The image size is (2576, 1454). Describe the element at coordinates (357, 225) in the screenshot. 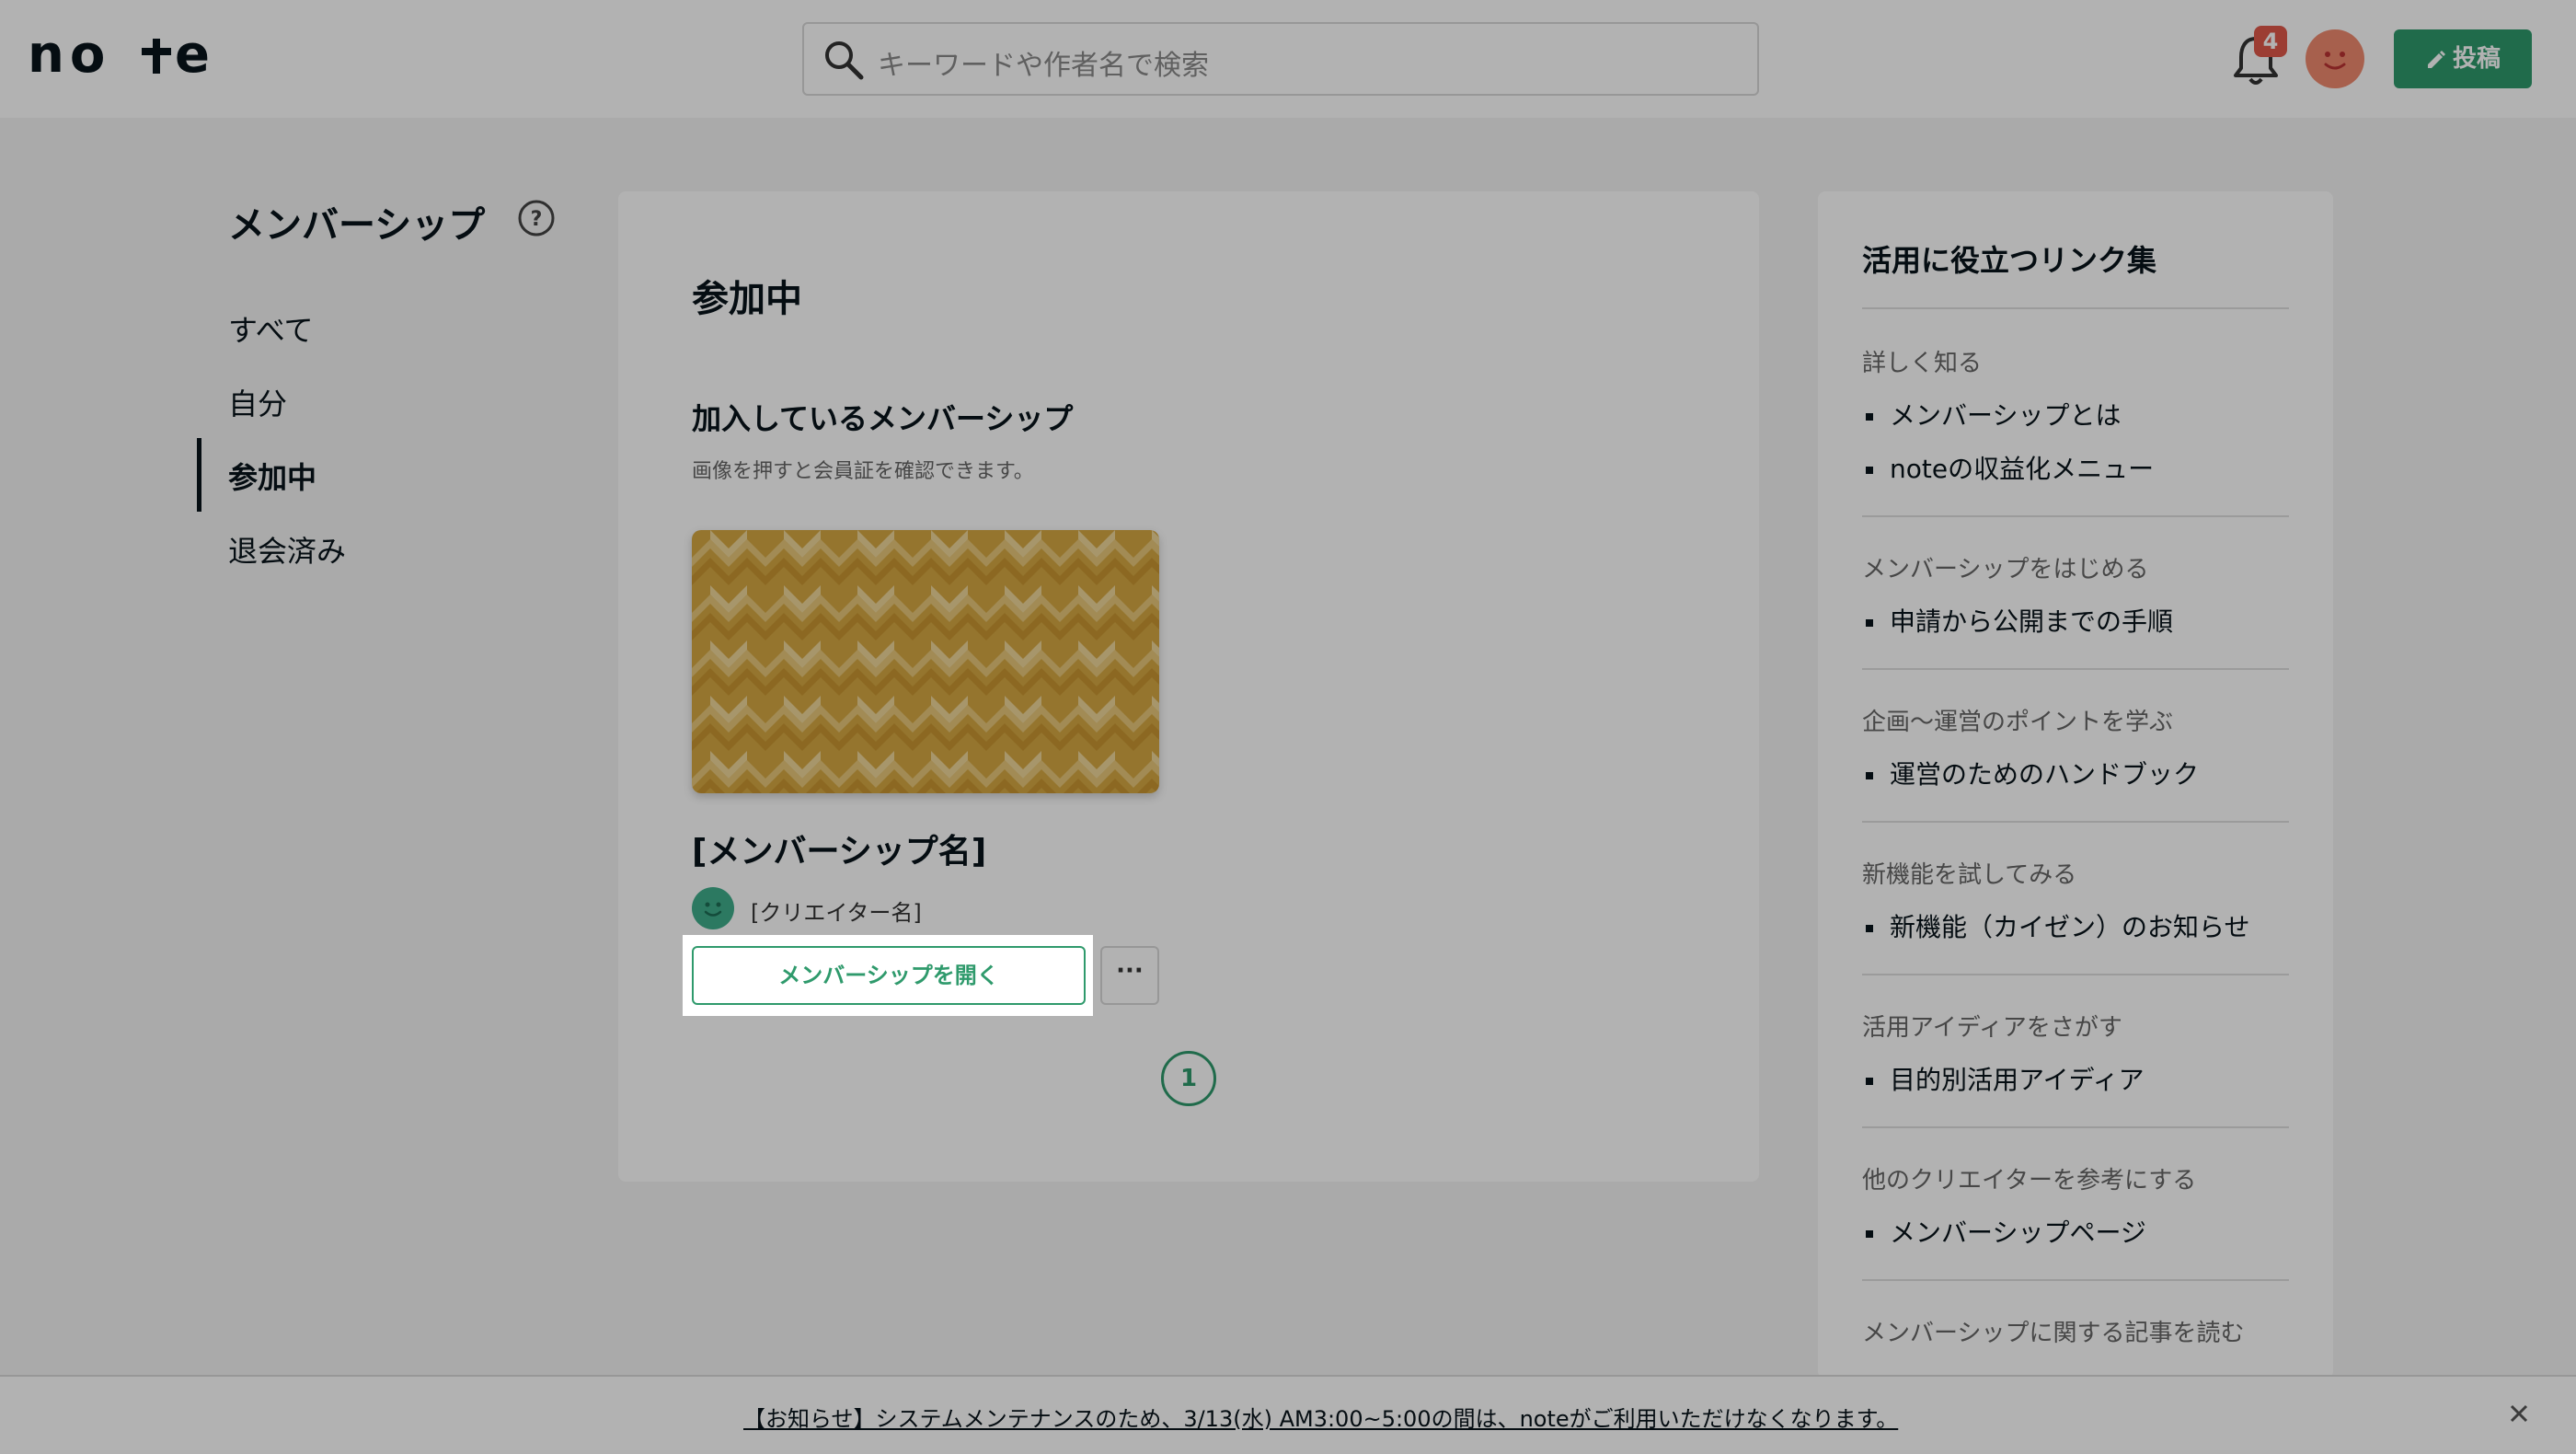

I see `nav-title: メンバーシップ` at that location.